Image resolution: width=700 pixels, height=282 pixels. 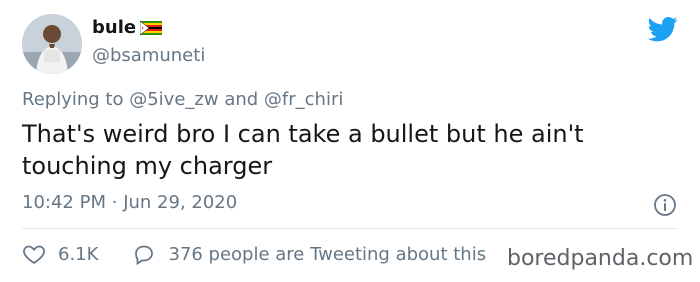 What do you see at coordinates (350, 228) in the screenshot?
I see `divider` at bounding box center [350, 228].